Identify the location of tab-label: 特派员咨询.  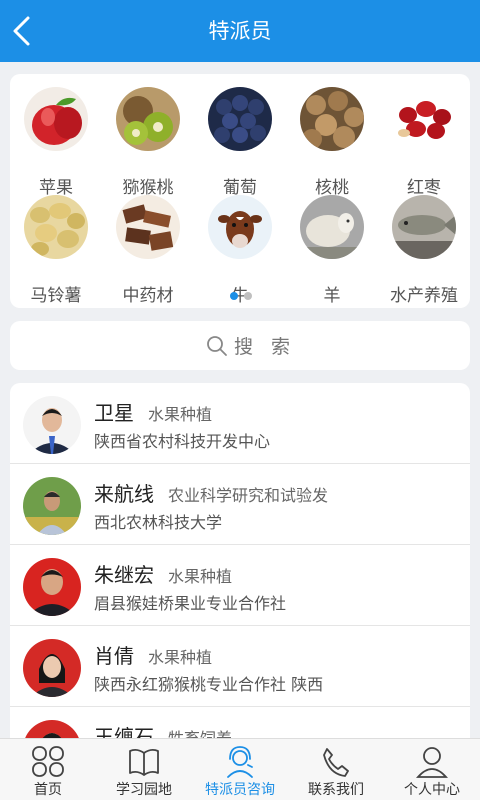
(240, 790).